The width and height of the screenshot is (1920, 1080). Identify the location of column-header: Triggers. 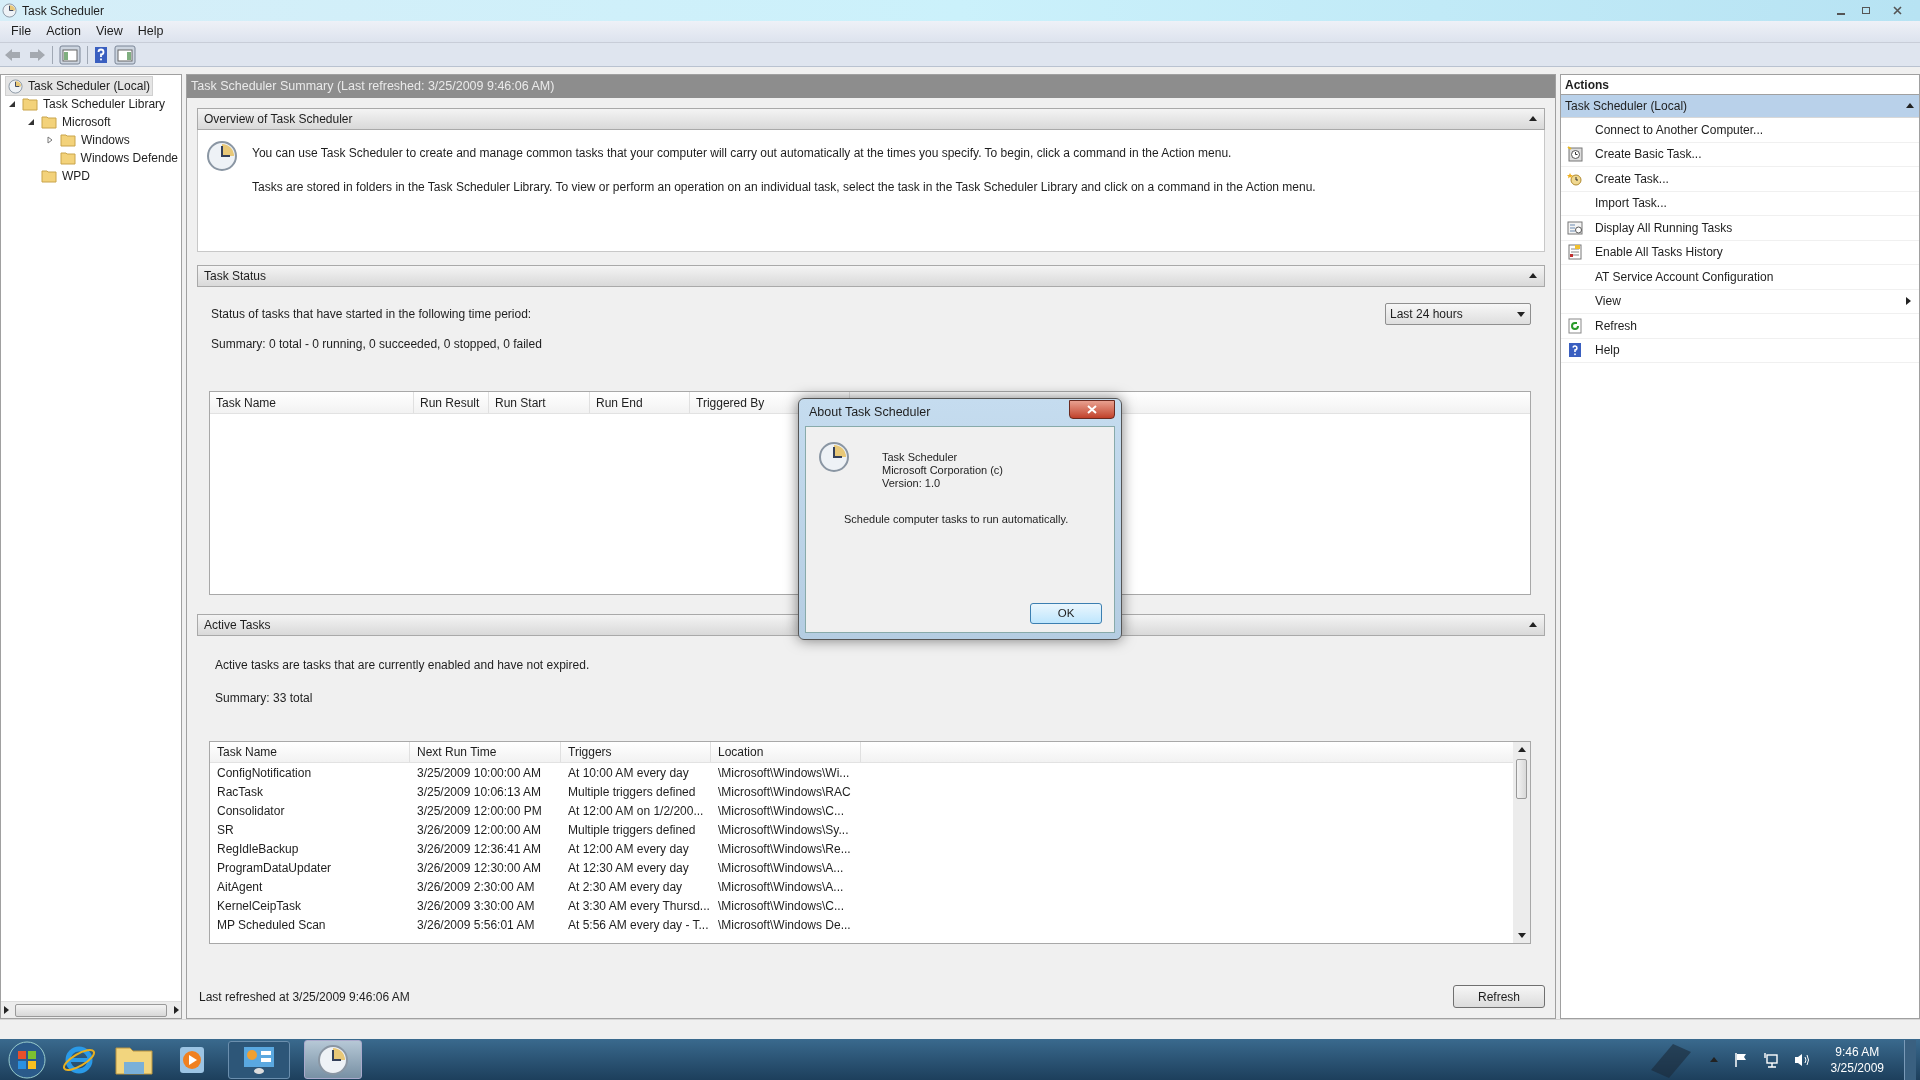
(636, 752).